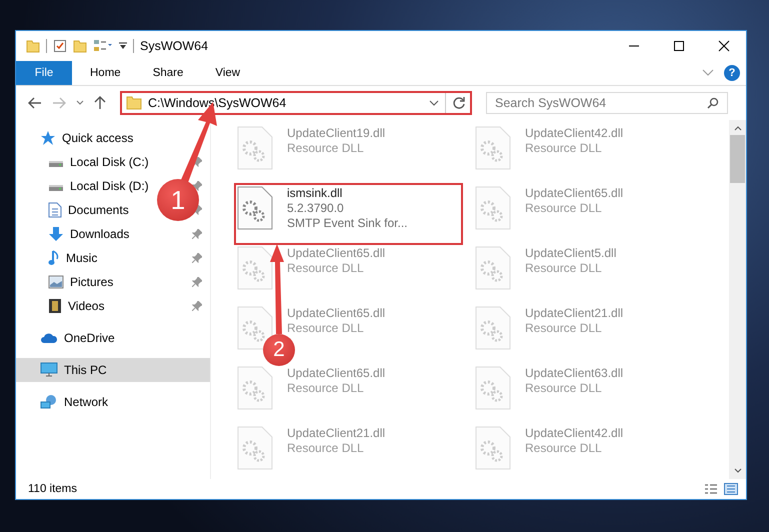 The height and width of the screenshot is (532, 769). I want to click on folder-icon, so click(134, 103).